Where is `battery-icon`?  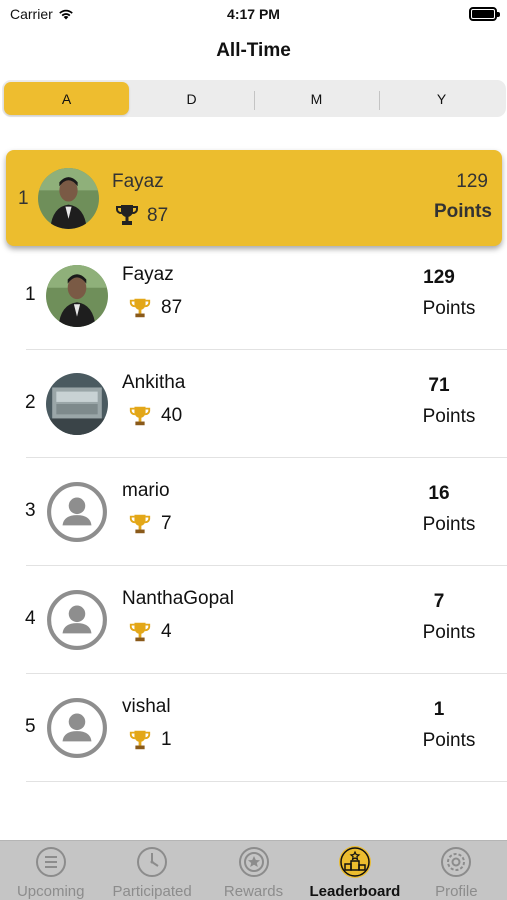
battery-icon is located at coordinates (484, 14).